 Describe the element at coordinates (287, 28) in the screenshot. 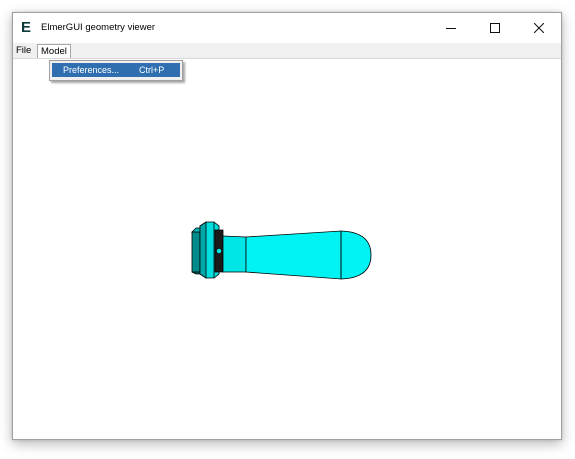

I see `title-bar: E ElmerGUI geometry viewer` at that location.